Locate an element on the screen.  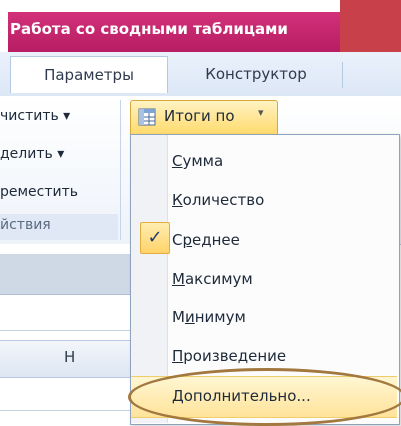
menu-item-max: Максимум is located at coordinates (282, 279).